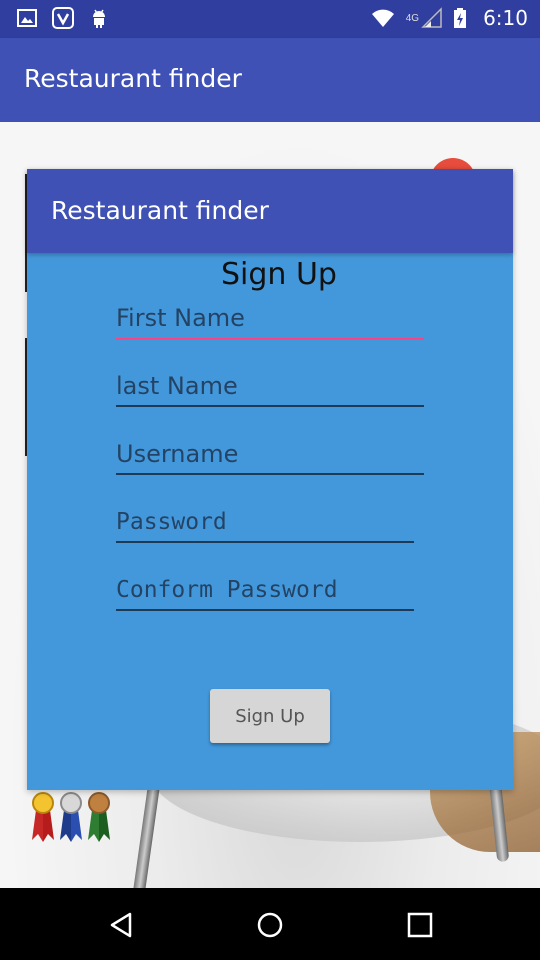 The image size is (540, 960). Describe the element at coordinates (265, 522) in the screenshot. I see `password-input` at that location.